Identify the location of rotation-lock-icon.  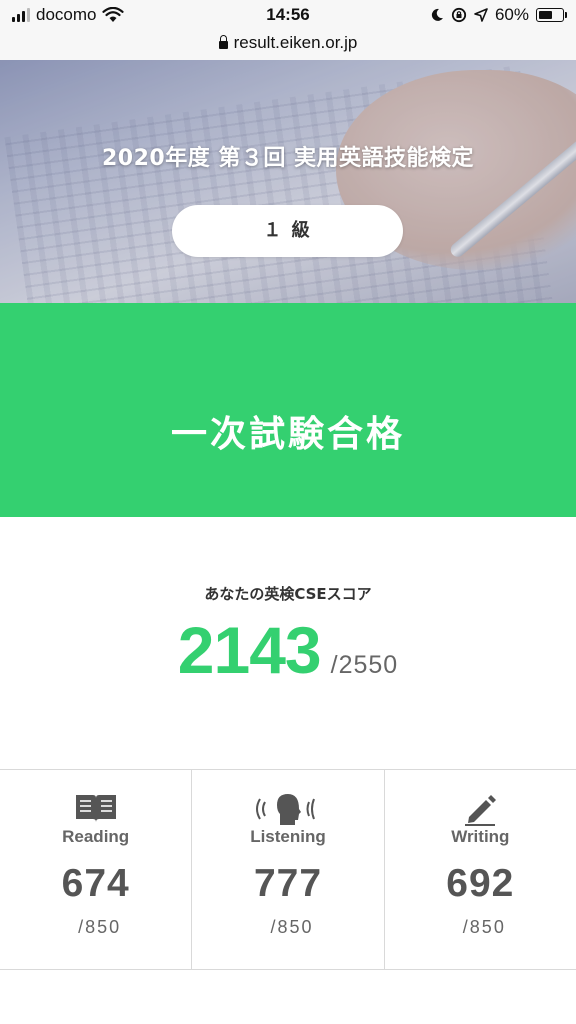
(459, 15).